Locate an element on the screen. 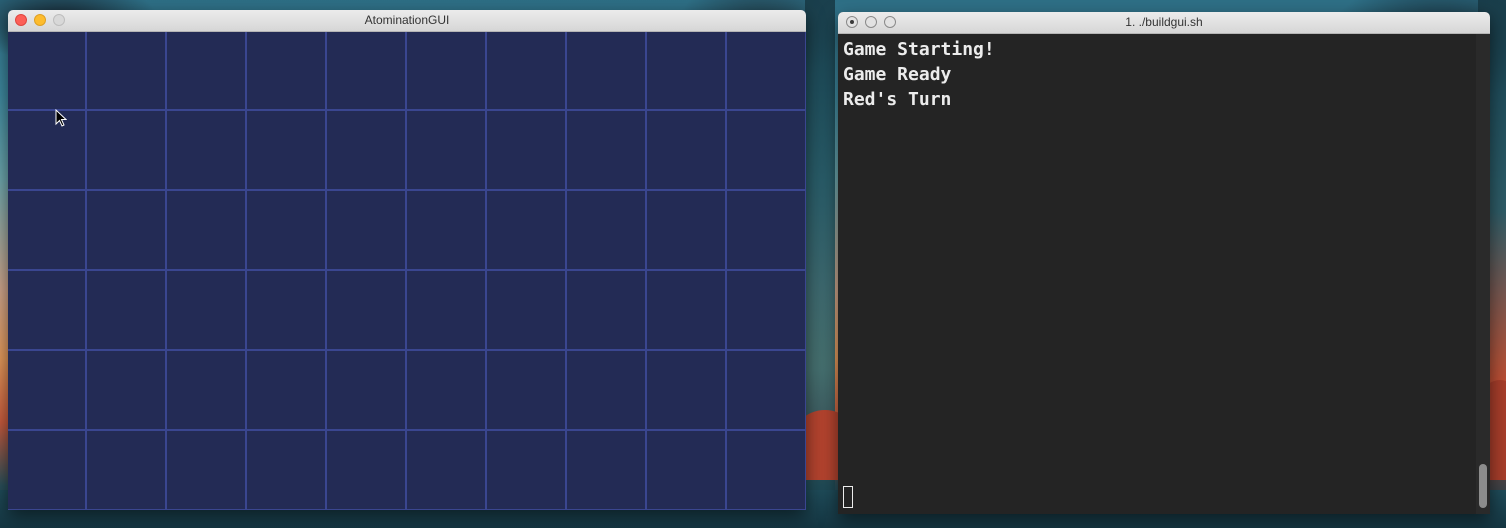 The width and height of the screenshot is (1506, 528). terminal-window-title: 1. ./buildgui.sh is located at coordinates (1164, 22).